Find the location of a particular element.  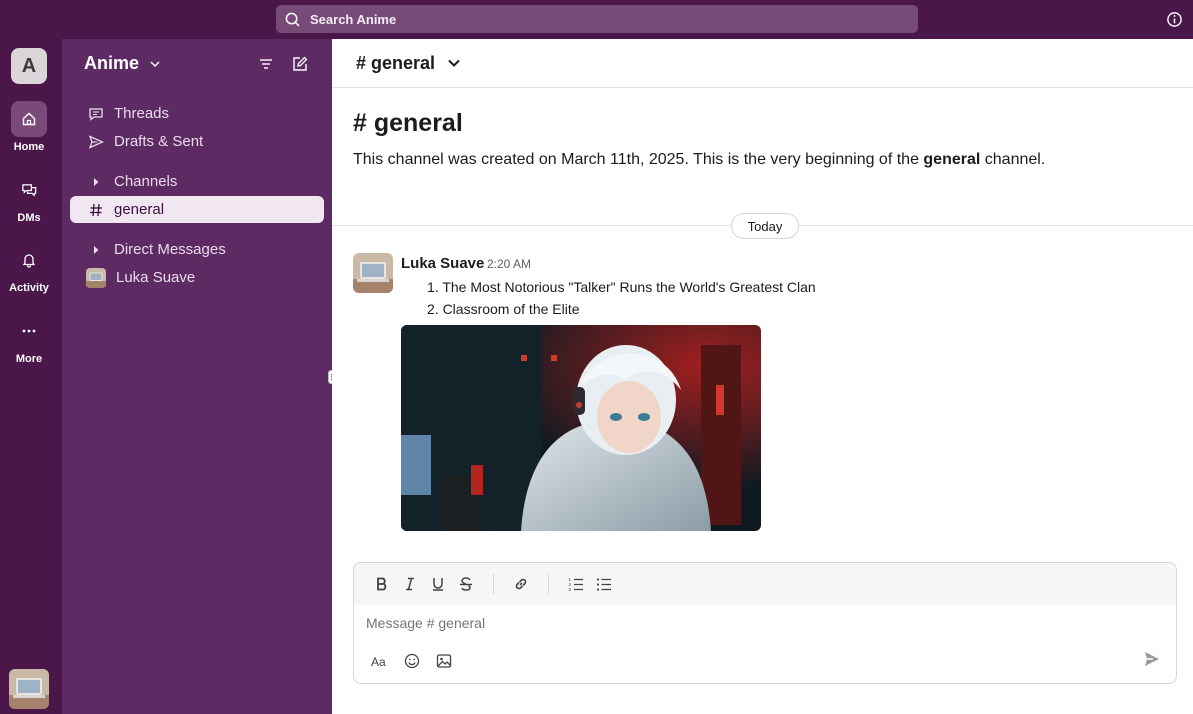

strikethrough-button is located at coordinates (466, 584).